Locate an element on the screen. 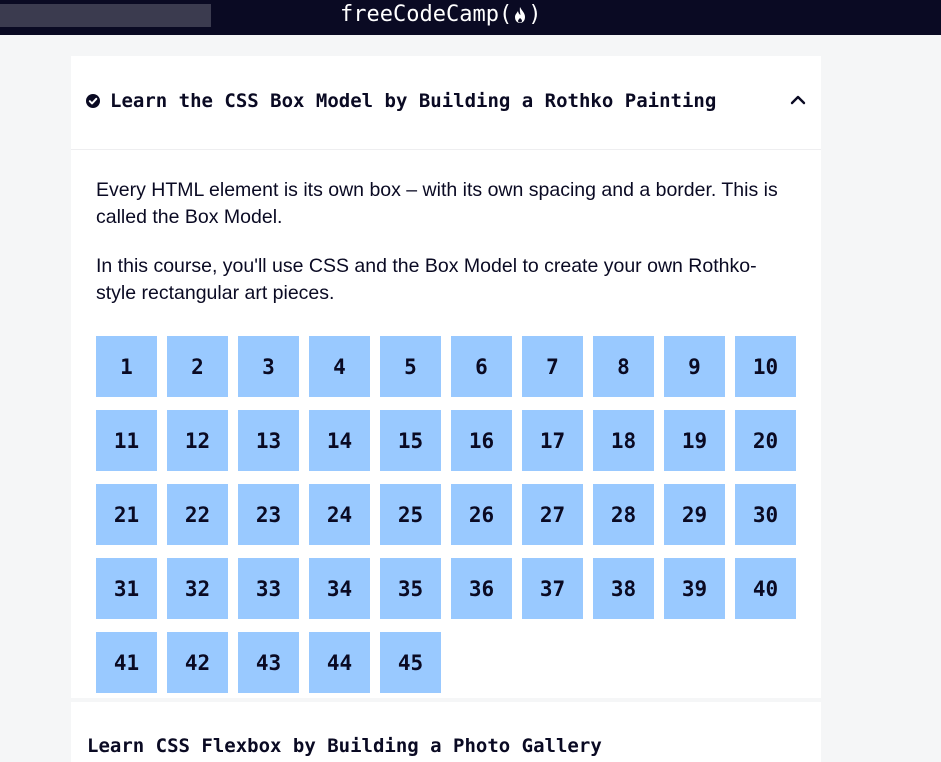  step-link: 29 is located at coordinates (694, 514).